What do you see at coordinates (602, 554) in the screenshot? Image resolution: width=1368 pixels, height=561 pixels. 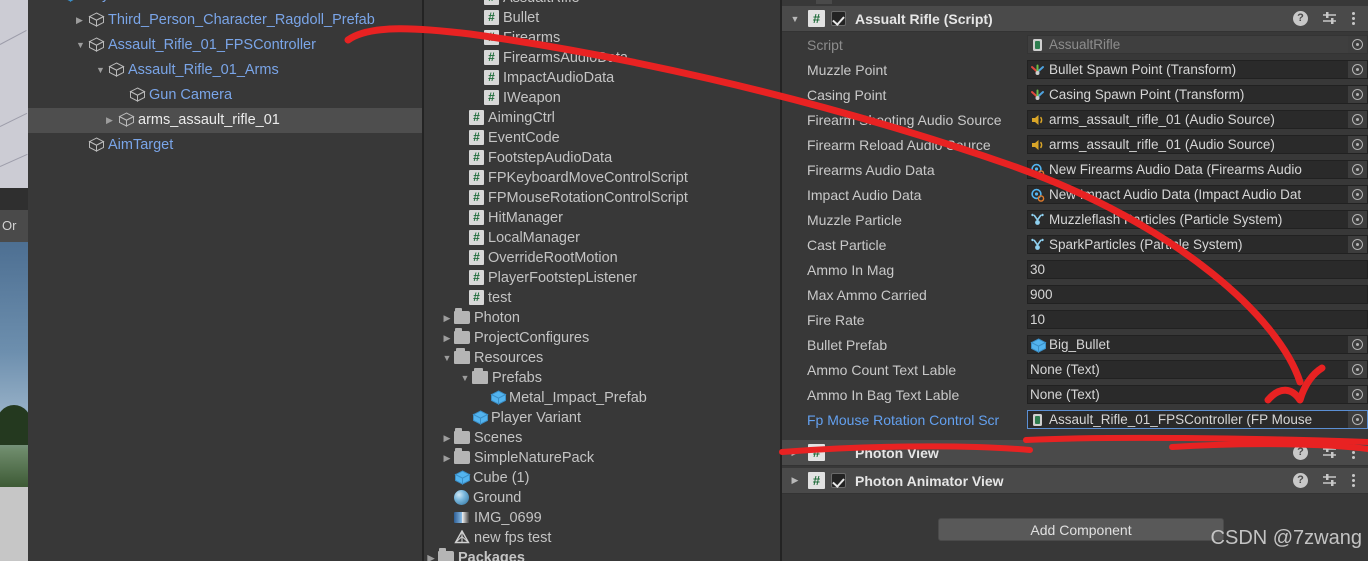 I see `project-item-packages: ▶ Packages` at bounding box center [602, 554].